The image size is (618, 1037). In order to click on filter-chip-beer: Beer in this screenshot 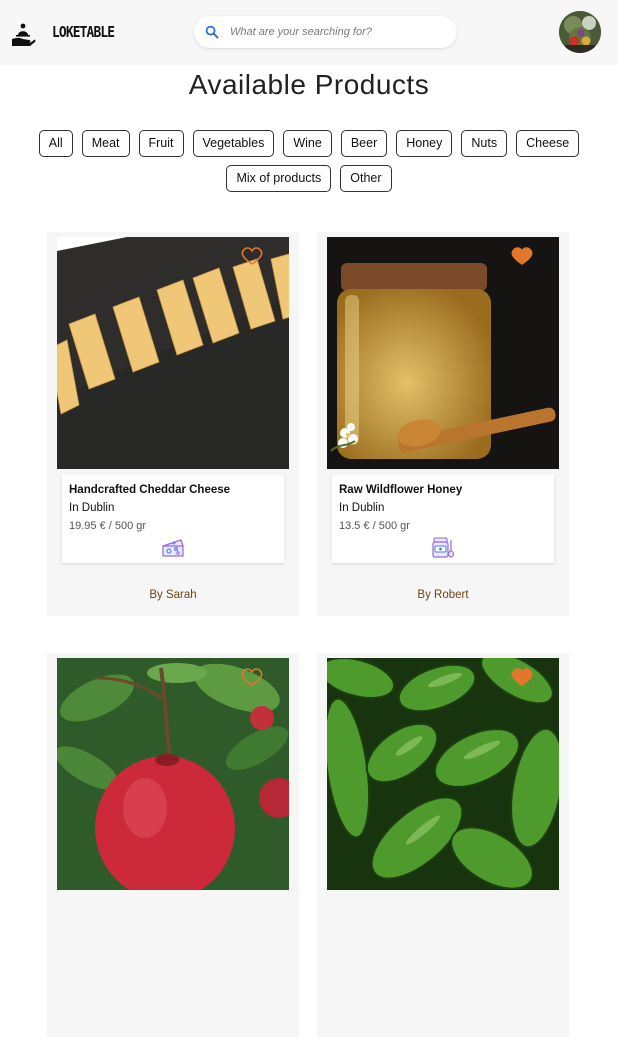, I will do `click(364, 143)`.